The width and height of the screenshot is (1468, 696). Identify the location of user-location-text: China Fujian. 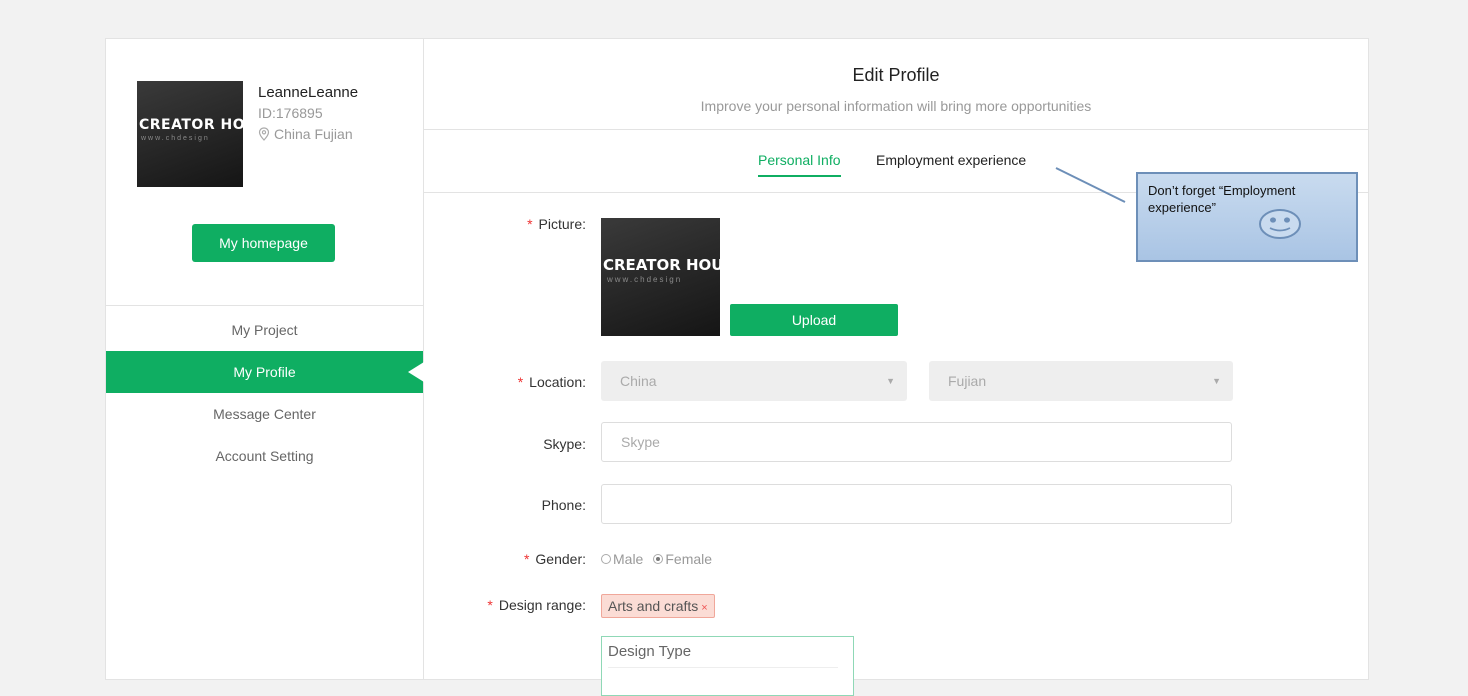
(313, 134).